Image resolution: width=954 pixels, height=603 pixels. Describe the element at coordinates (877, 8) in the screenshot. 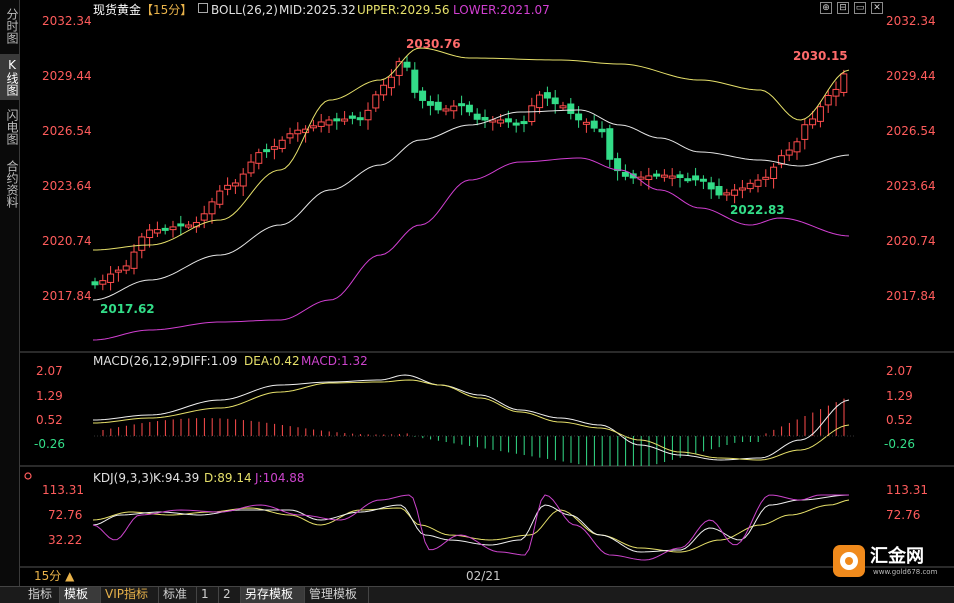

I see `close-button: ✕` at that location.